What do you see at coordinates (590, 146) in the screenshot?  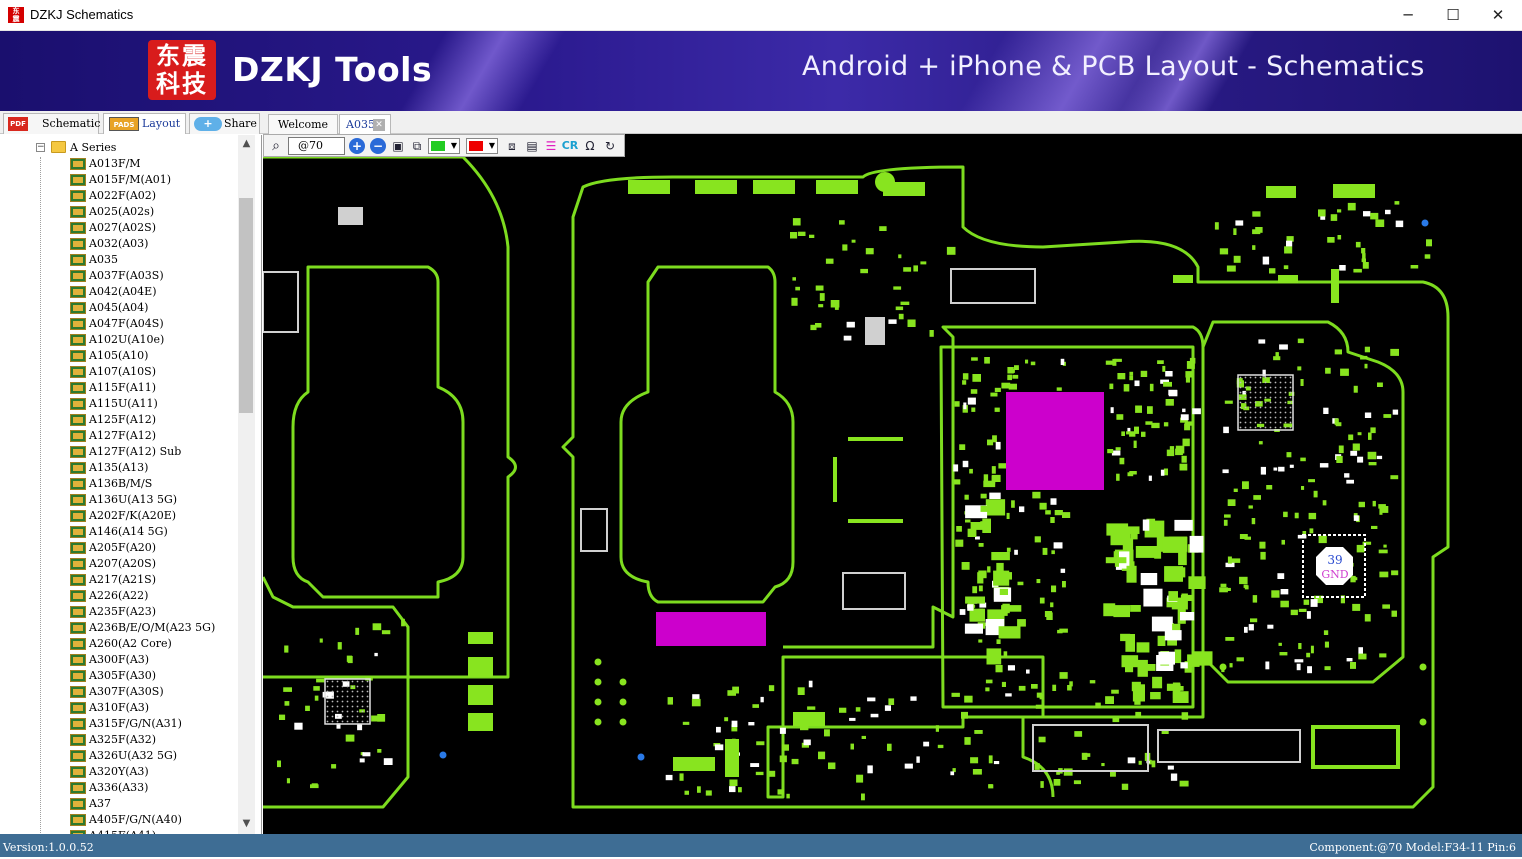 I see `ohm-icon: Ω` at bounding box center [590, 146].